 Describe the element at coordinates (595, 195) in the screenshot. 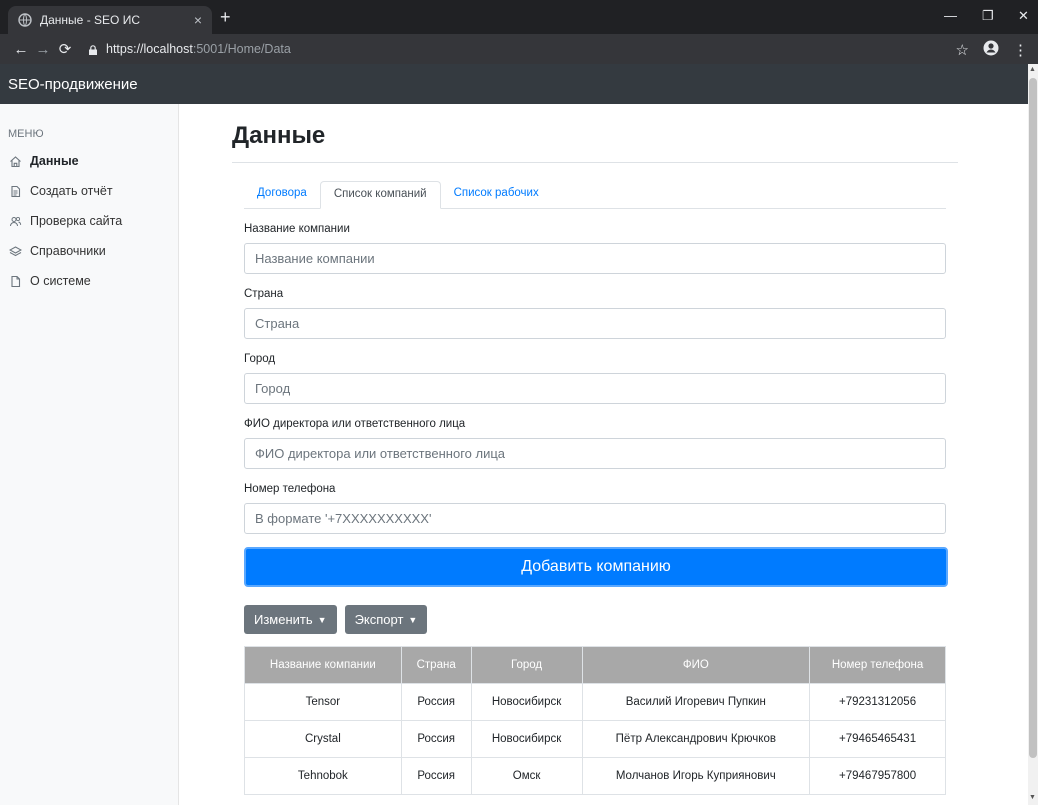

I see `data-tabs: Договора Список компаний Список рабочих` at that location.